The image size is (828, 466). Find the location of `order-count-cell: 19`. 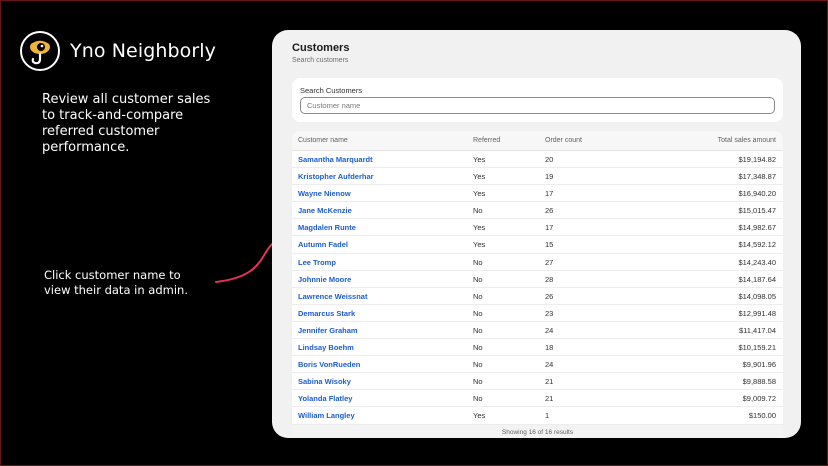

order-count-cell: 19 is located at coordinates (549, 177).